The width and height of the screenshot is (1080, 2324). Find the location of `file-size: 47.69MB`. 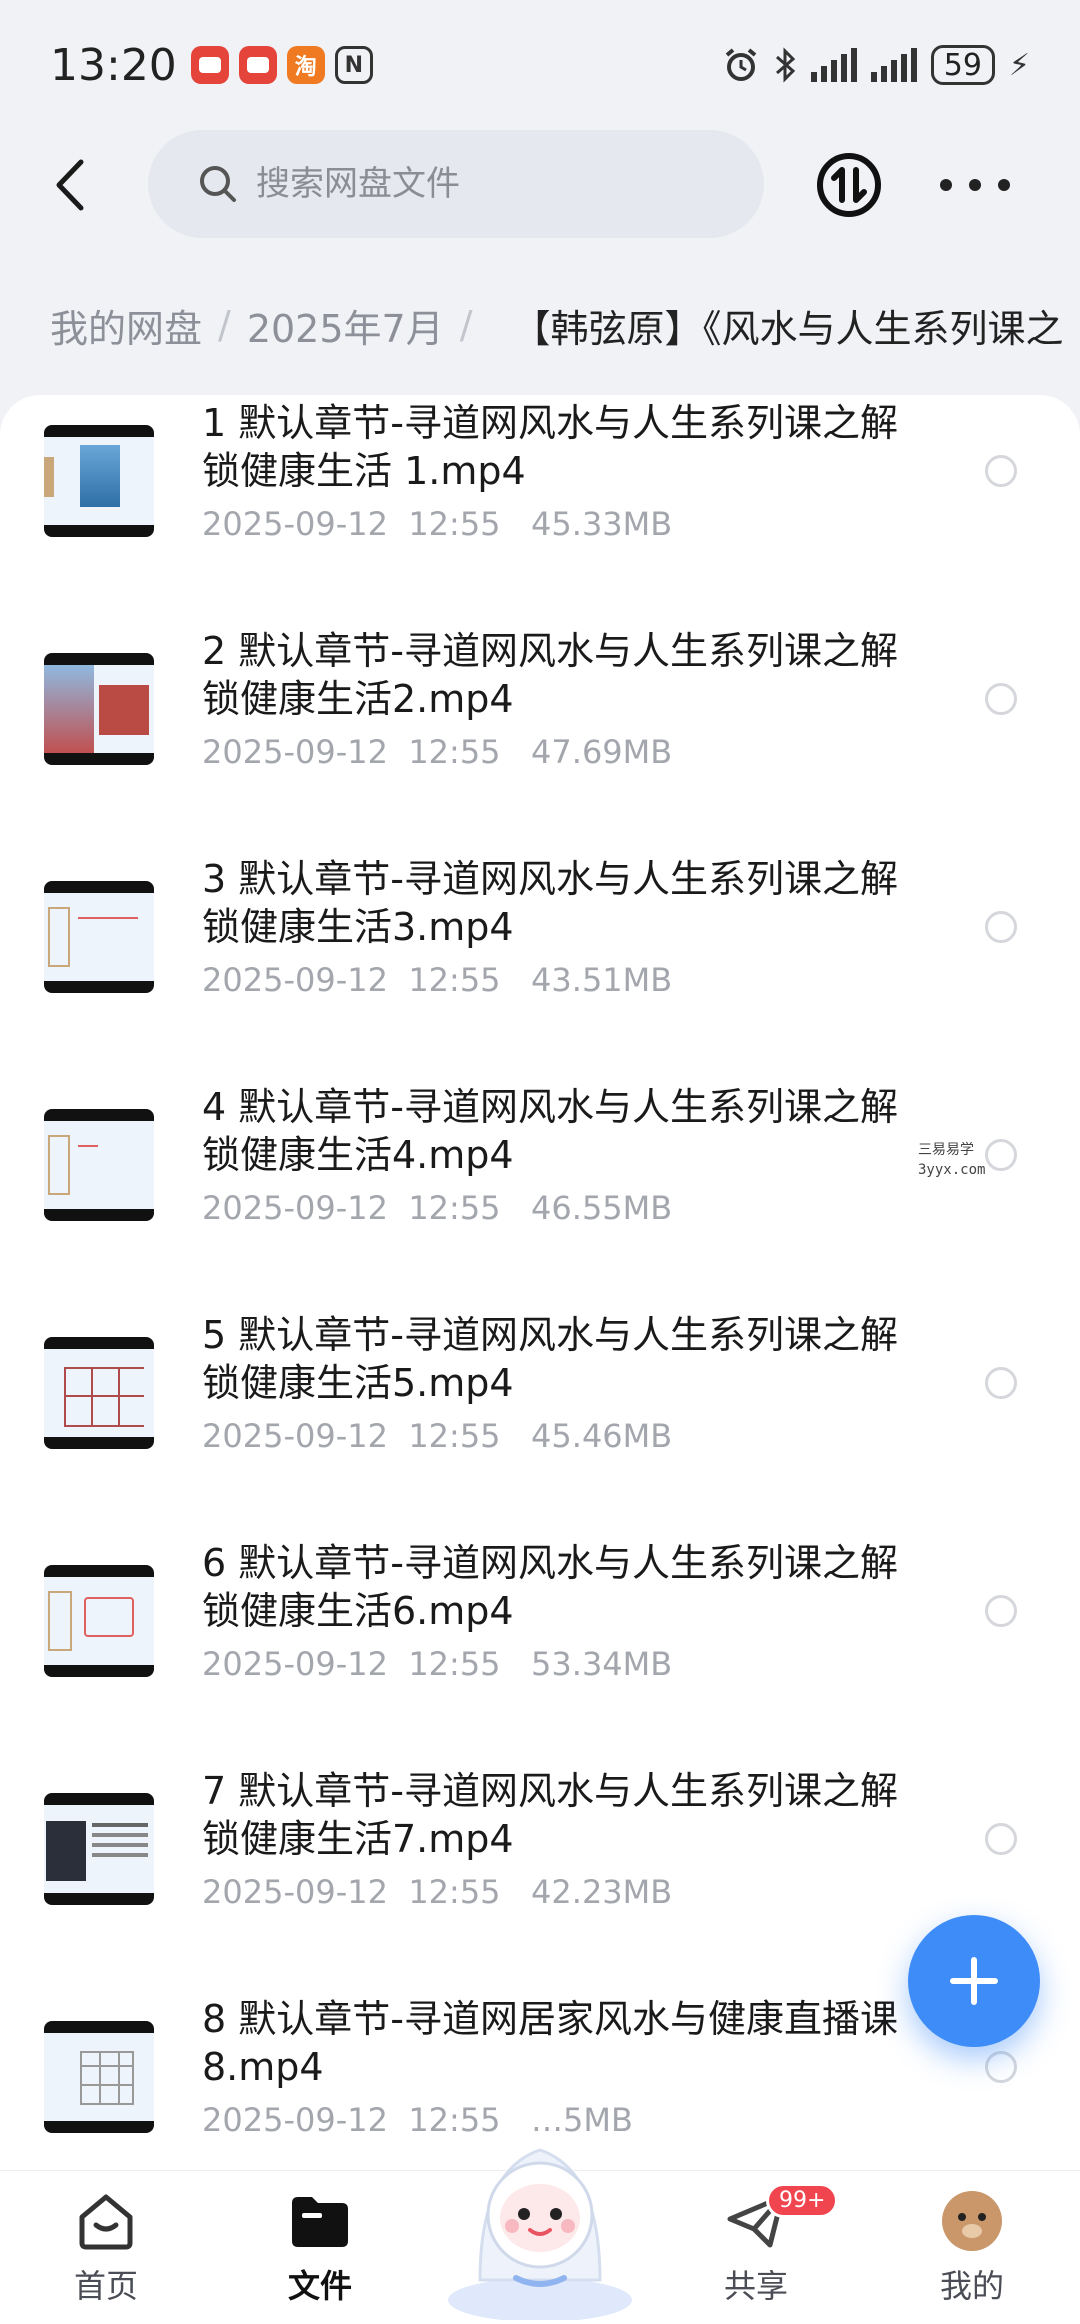

file-size: 47.69MB is located at coordinates (602, 752).